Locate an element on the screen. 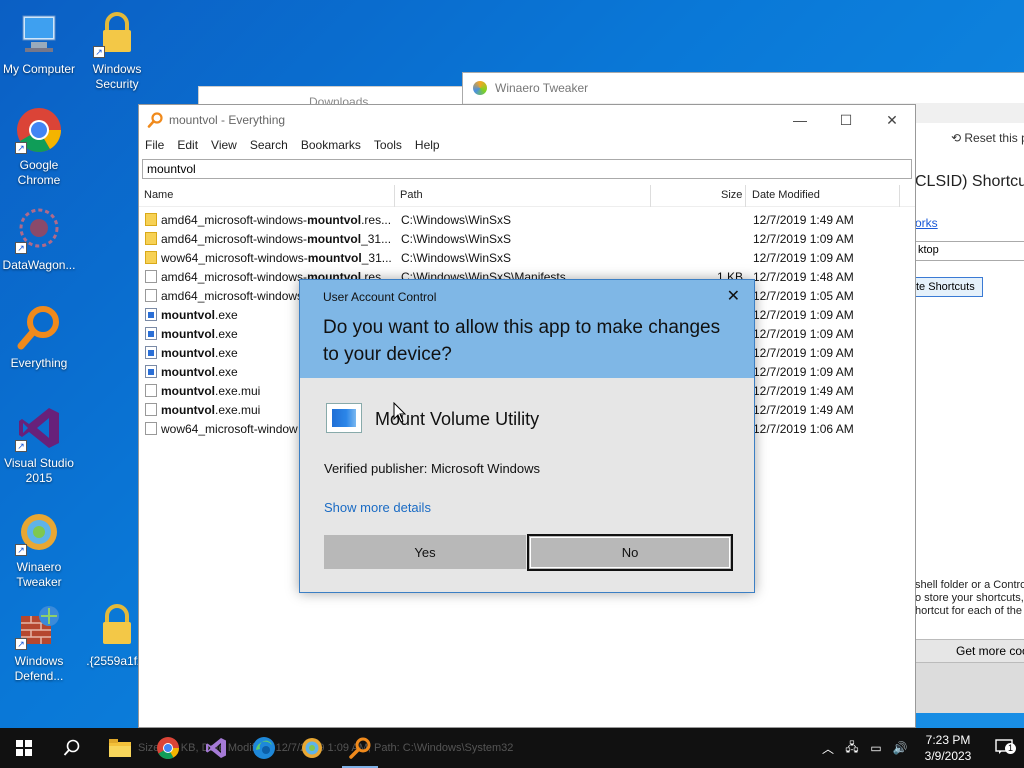 The width and height of the screenshot is (1024, 768). desktop-icon-label: Google Chrome is located at coordinates (39, 172).